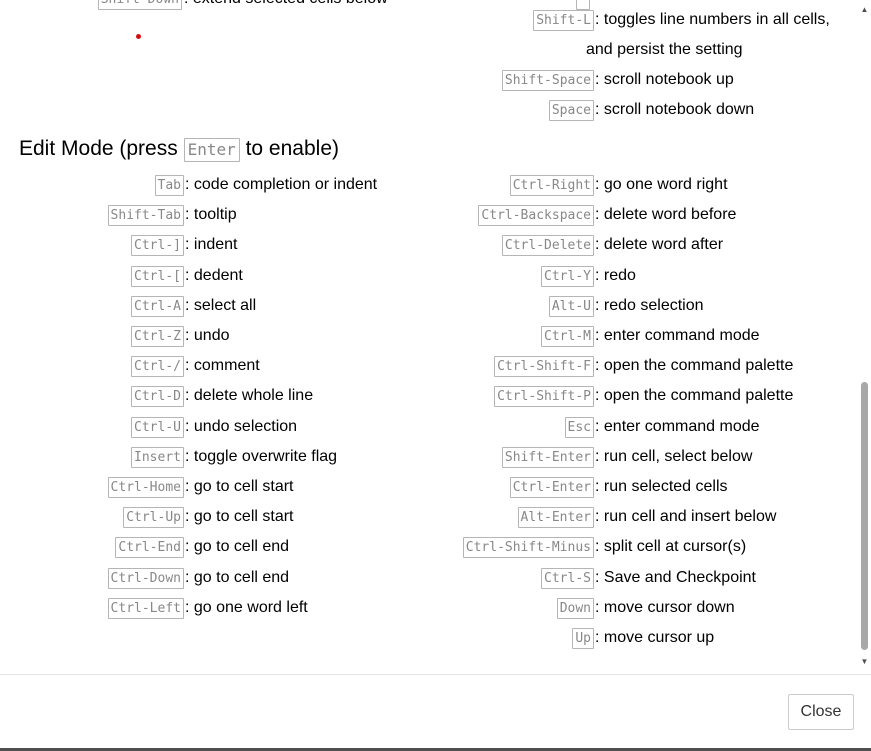  I want to click on shortcut-key: Ctrl-Shift-P, so click(544, 397).